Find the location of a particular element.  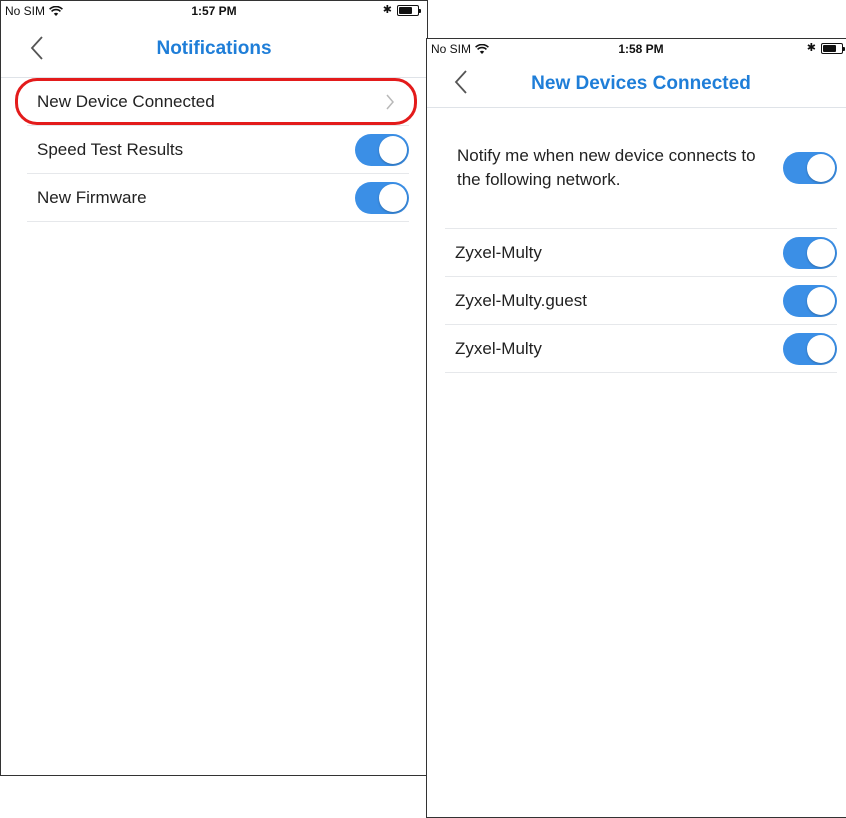

network-label: Zyxel-Multy.guest is located at coordinates (521, 300).